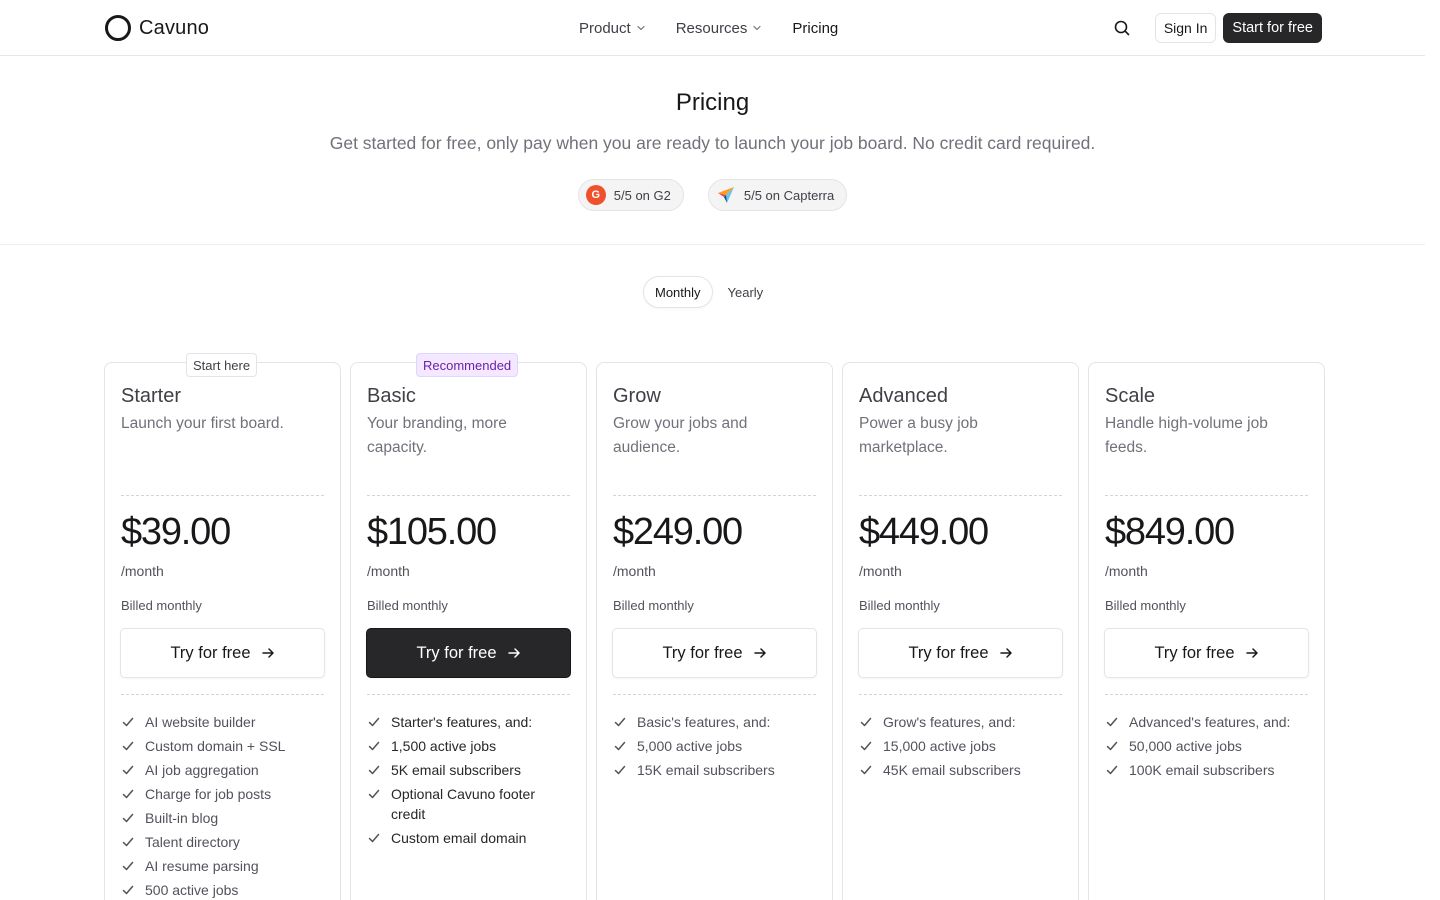  What do you see at coordinates (463, 804) in the screenshot?
I see `feature-text: Optional Cavuno footer credit` at bounding box center [463, 804].